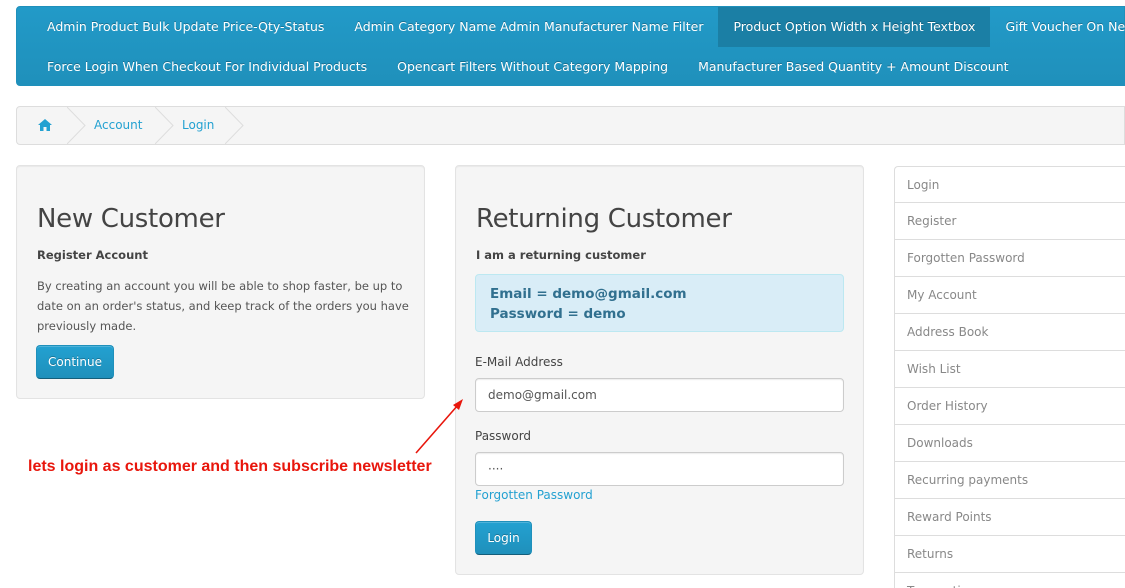 The width and height of the screenshot is (1125, 588). I want to click on continue-button: Continue, so click(75, 362).